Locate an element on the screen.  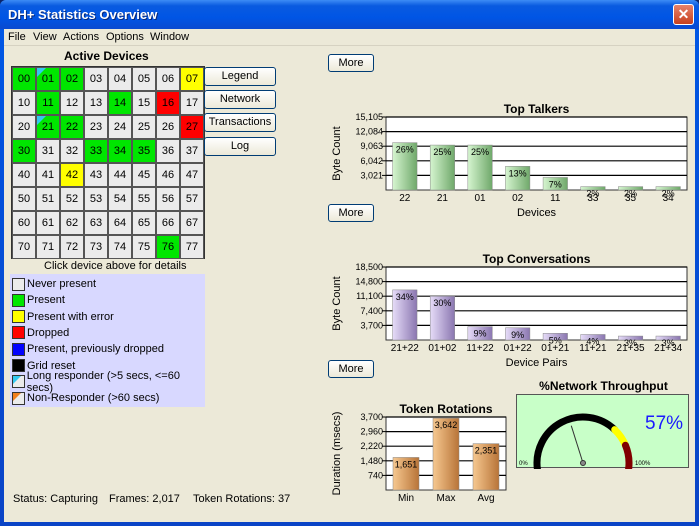
device-cell: 20 is located at coordinates (24, 127).